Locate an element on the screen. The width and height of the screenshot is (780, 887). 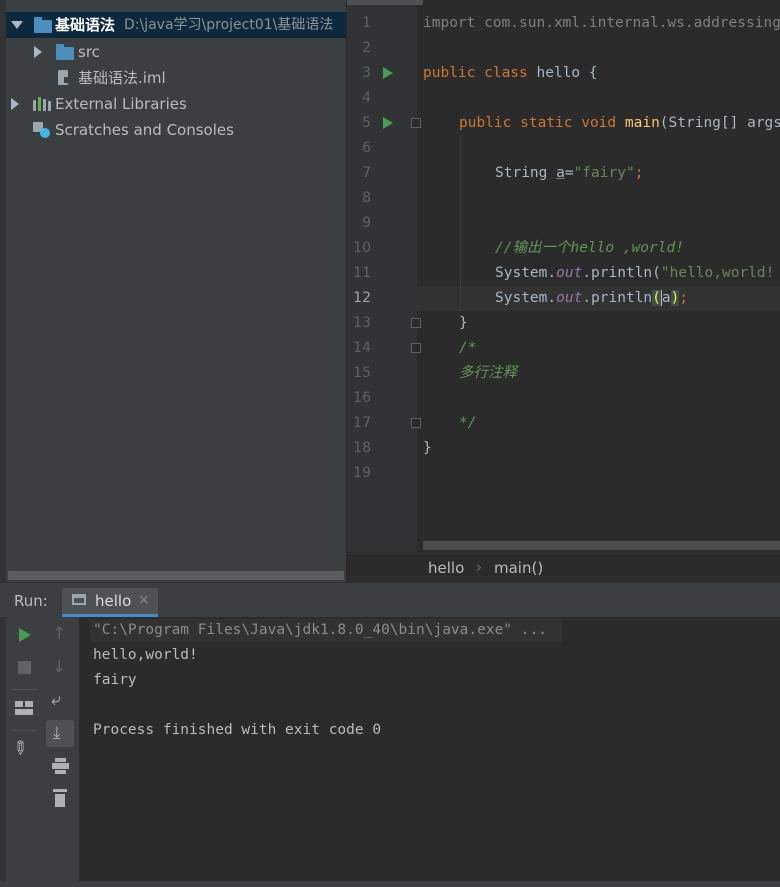
tree-item-label: 基础语法.iml is located at coordinates (122, 78).